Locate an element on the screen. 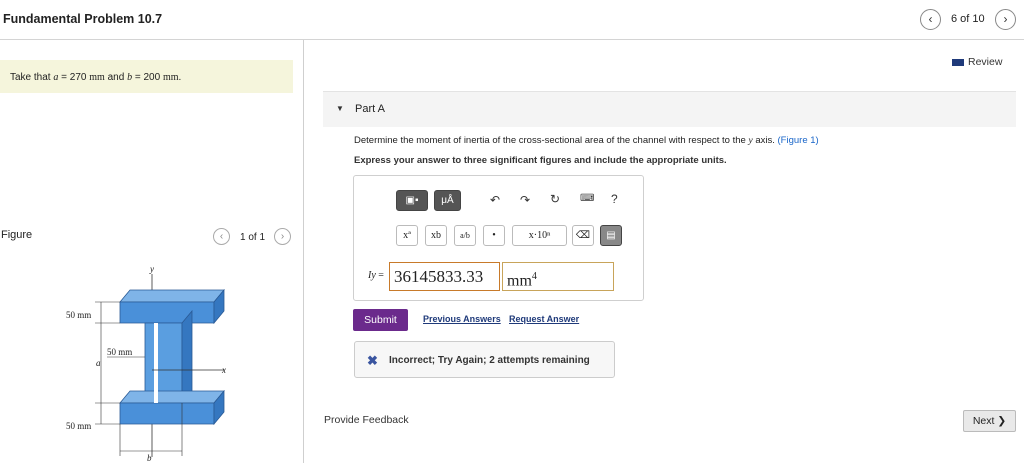 Image resolution: width=1024 pixels, height=463 pixels. previous-answers-link: Previous Answers is located at coordinates (462, 319).